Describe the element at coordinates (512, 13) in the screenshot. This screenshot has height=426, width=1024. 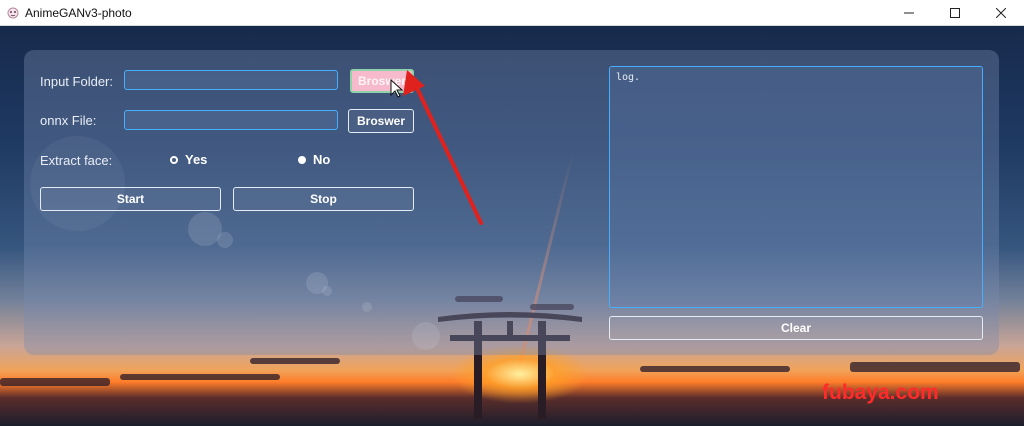
I see `title-bar: AnimeGANv3-photo` at that location.